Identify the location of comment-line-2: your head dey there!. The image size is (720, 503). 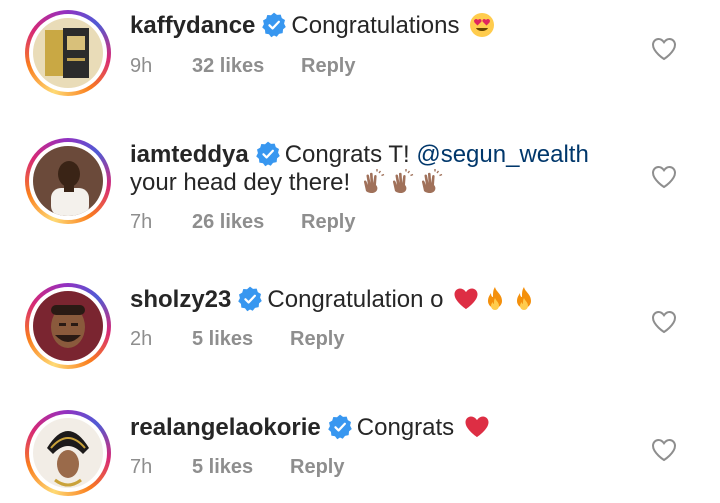
(287, 183).